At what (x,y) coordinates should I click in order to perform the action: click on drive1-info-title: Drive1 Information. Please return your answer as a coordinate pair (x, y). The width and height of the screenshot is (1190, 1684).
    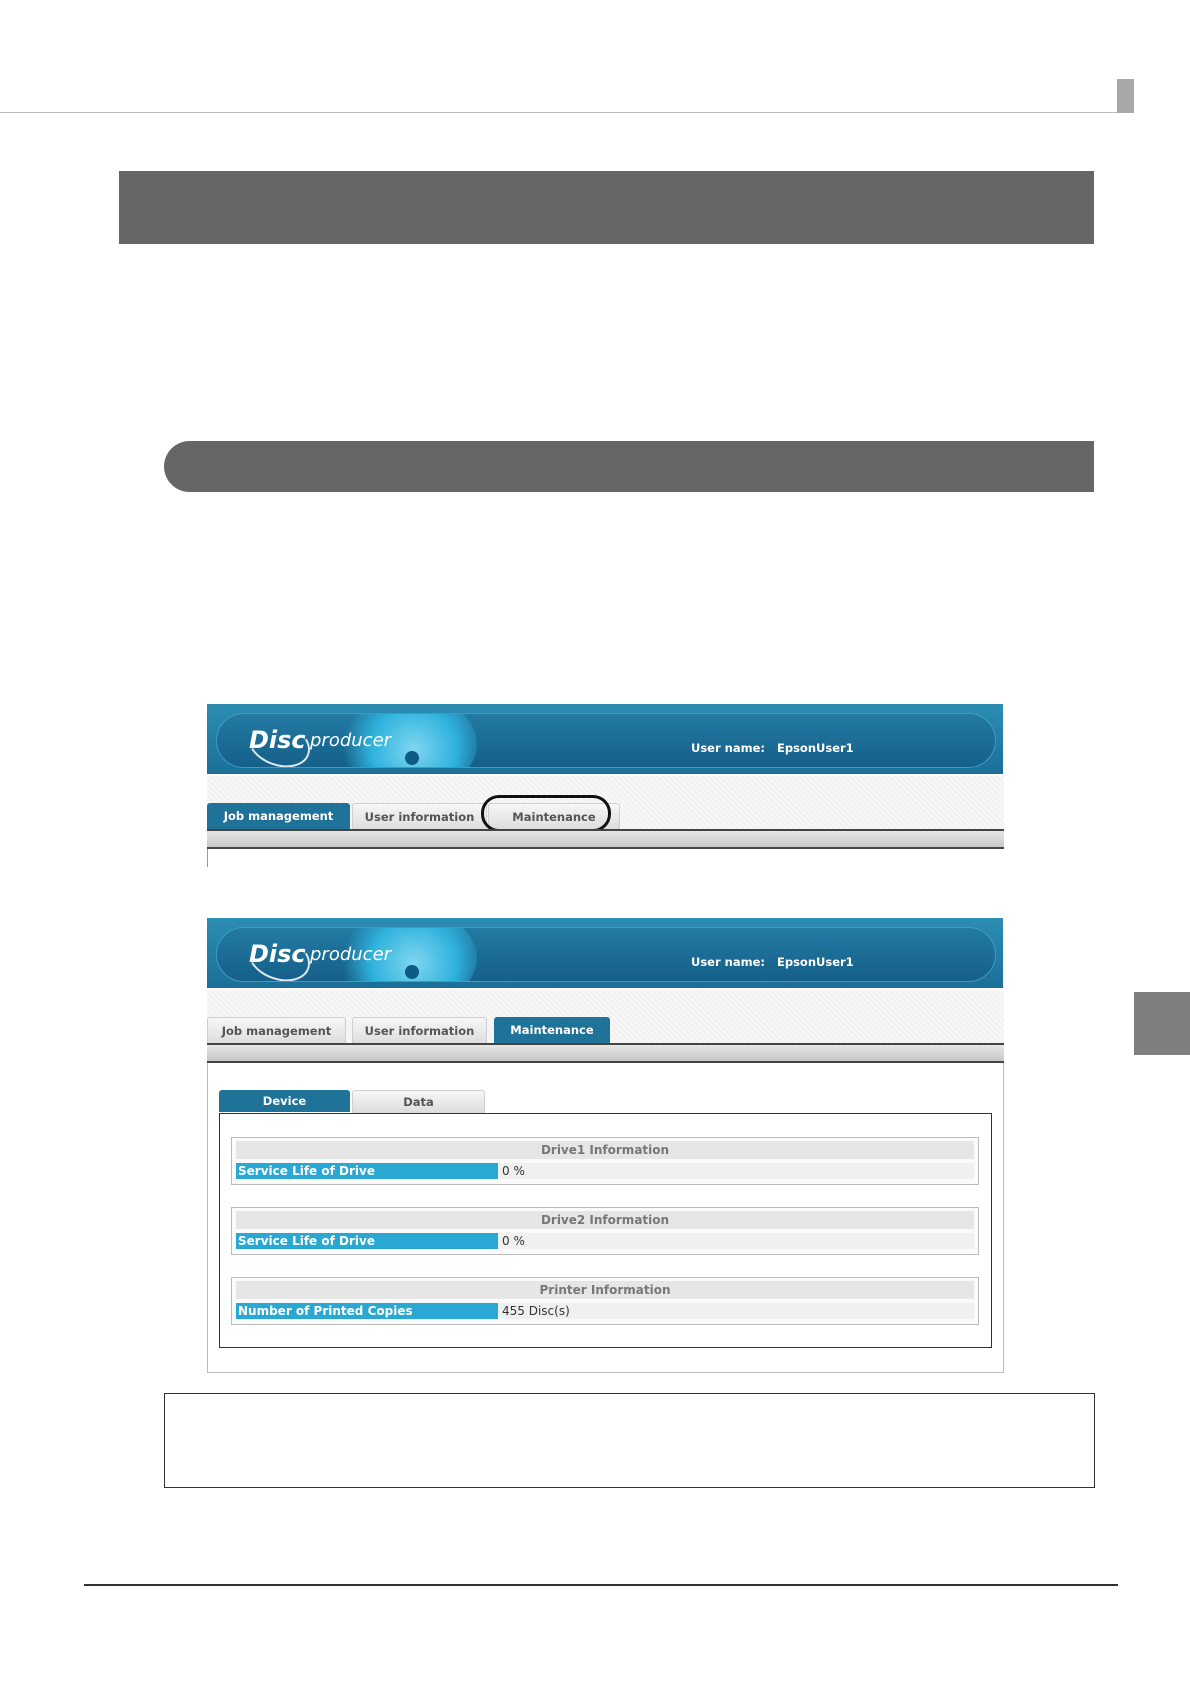
    Looking at the image, I should click on (605, 1150).